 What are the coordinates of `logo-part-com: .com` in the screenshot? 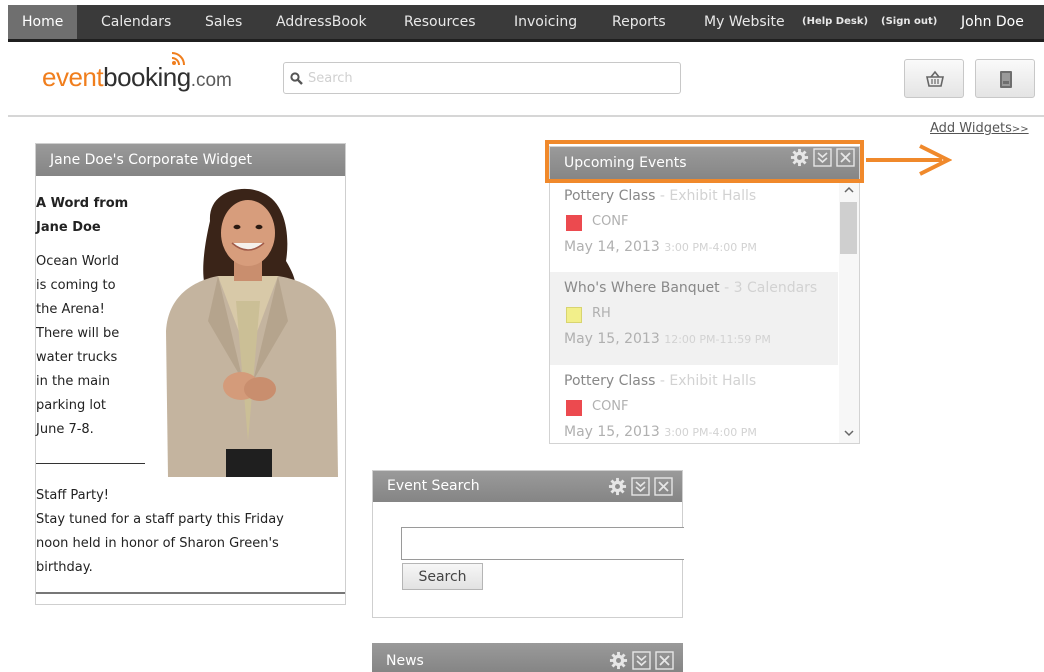 It's located at (211, 80).